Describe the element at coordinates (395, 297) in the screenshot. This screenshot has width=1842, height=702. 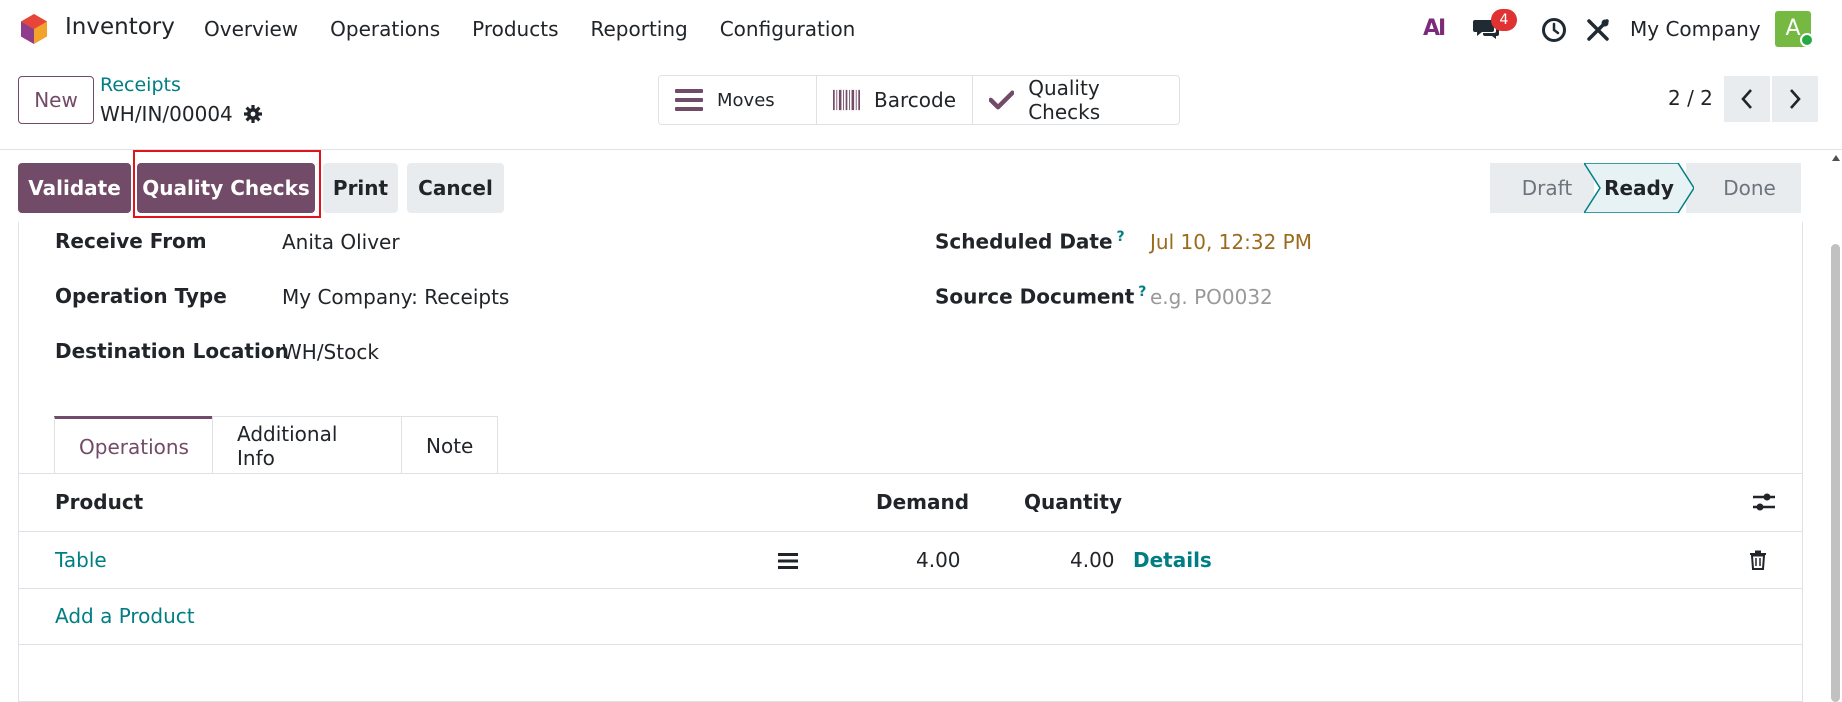
I see `operation-type-field: My Company: Receipts` at that location.